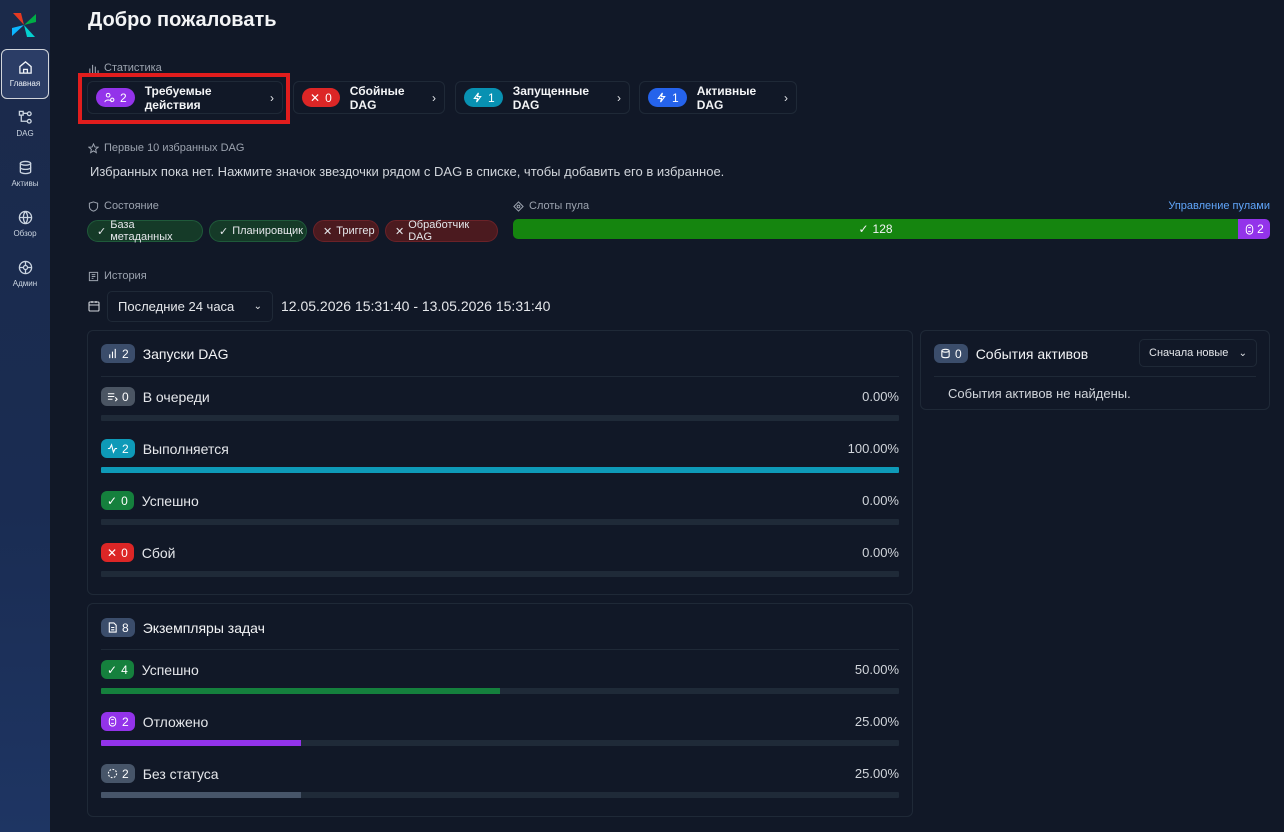 This screenshot has width=1284, height=832. What do you see at coordinates (25, 83) in the screenshot?
I see `nav-label: Главная` at bounding box center [25, 83].